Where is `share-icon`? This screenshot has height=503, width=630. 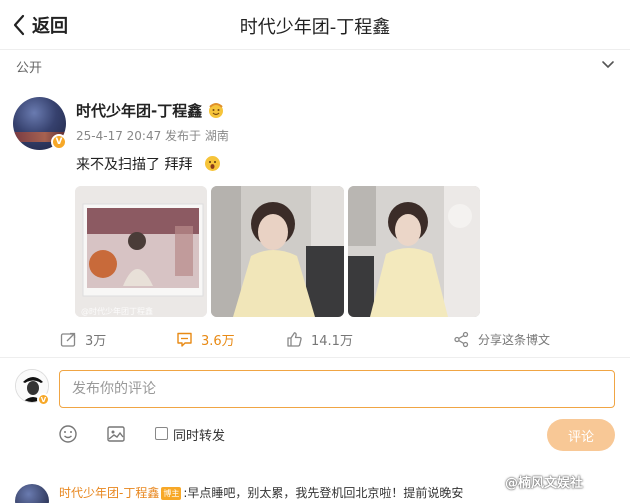
share-icon is located at coordinates (461, 339).